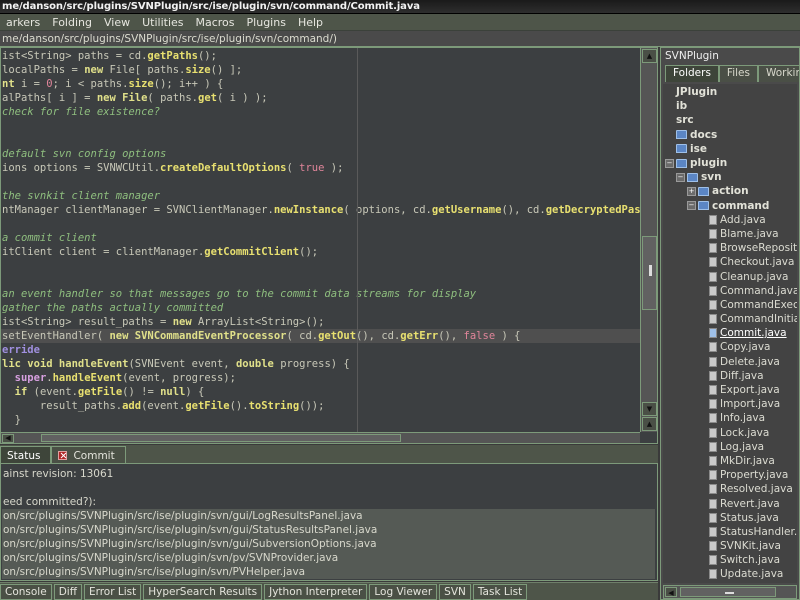  I want to click on list-item: ainst revision: 13061, so click(328, 474).